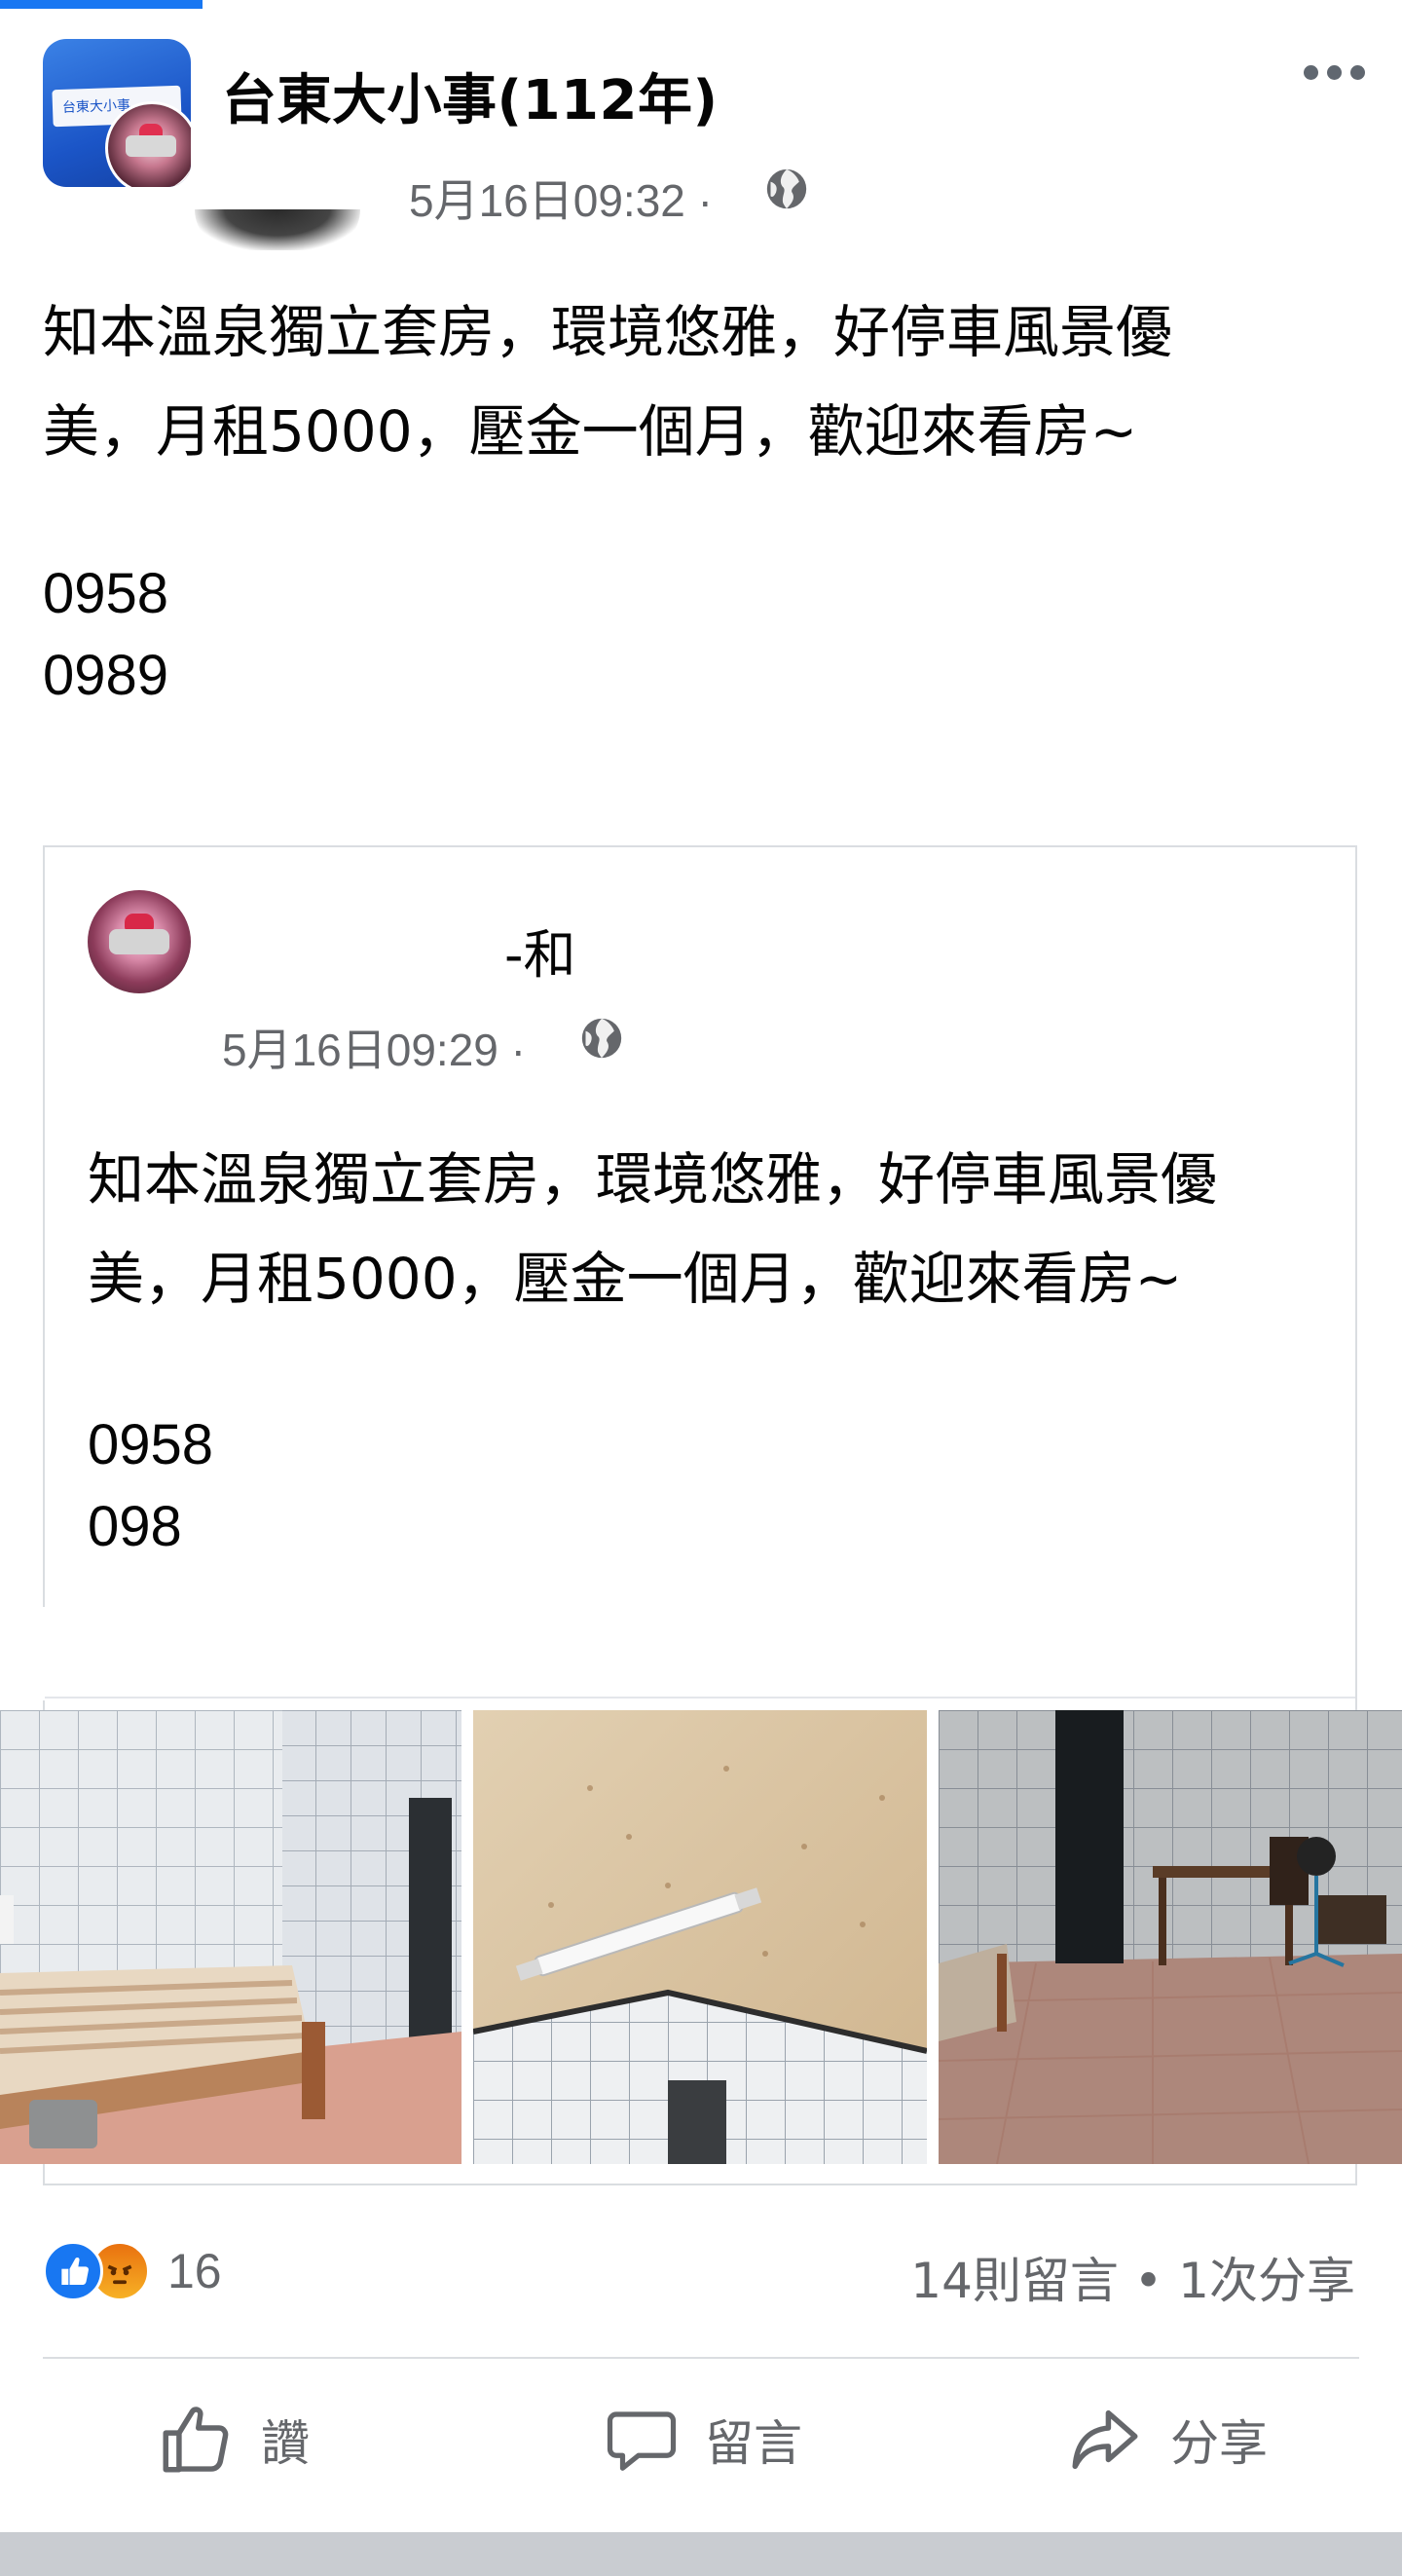  What do you see at coordinates (470, 95) in the screenshot?
I see `page-name: 台東大小事(112年)` at bounding box center [470, 95].